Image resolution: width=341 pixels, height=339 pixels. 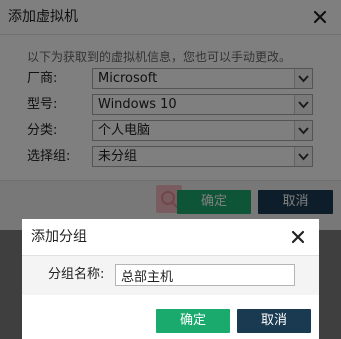 What do you see at coordinates (205, 275) in the screenshot?
I see `group-name-input` at bounding box center [205, 275].